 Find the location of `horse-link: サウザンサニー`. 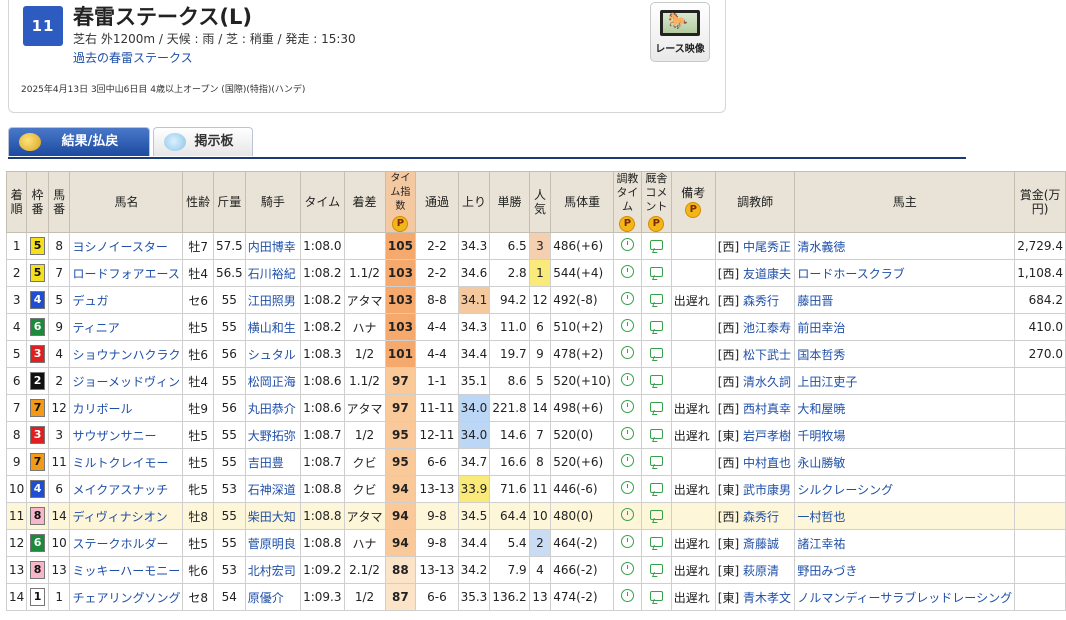

horse-link: サウザンサニー is located at coordinates (114, 436).